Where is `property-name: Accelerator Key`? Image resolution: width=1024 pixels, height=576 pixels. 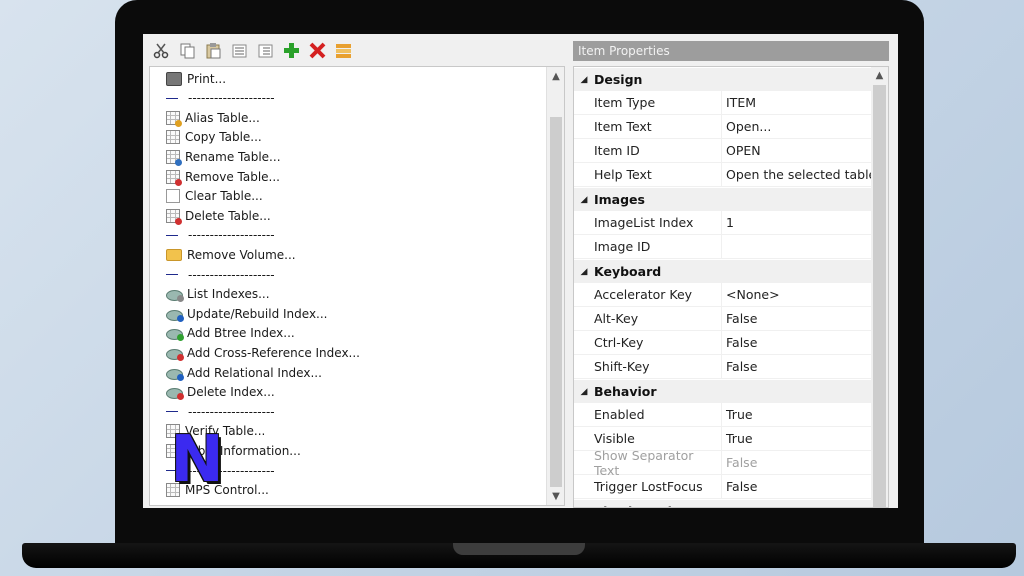 property-name: Accelerator Key is located at coordinates (648, 295).